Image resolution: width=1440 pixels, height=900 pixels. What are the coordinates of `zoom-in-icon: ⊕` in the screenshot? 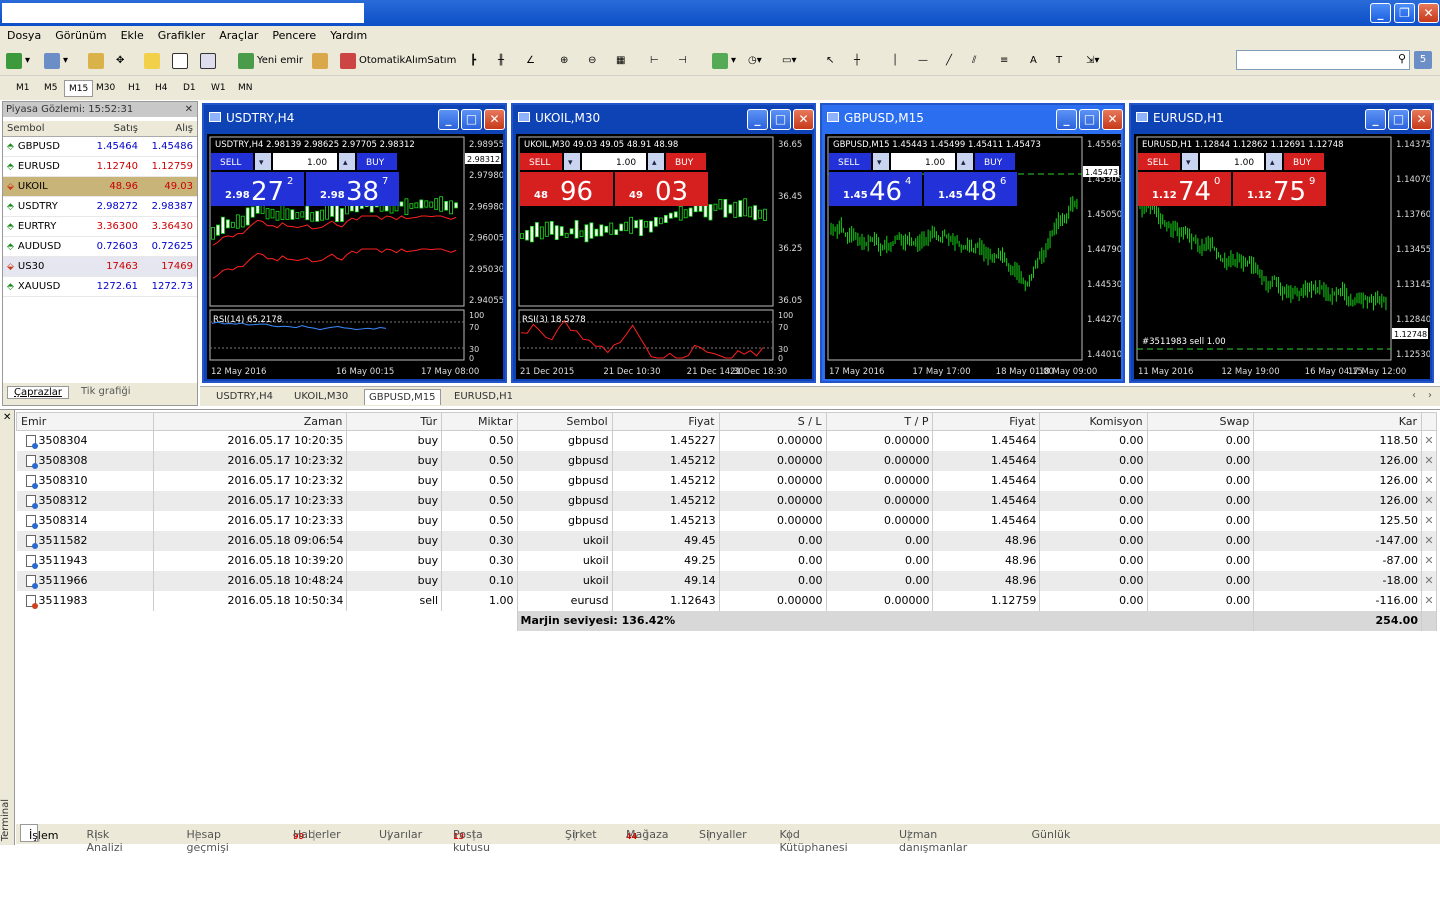 It's located at (564, 61).